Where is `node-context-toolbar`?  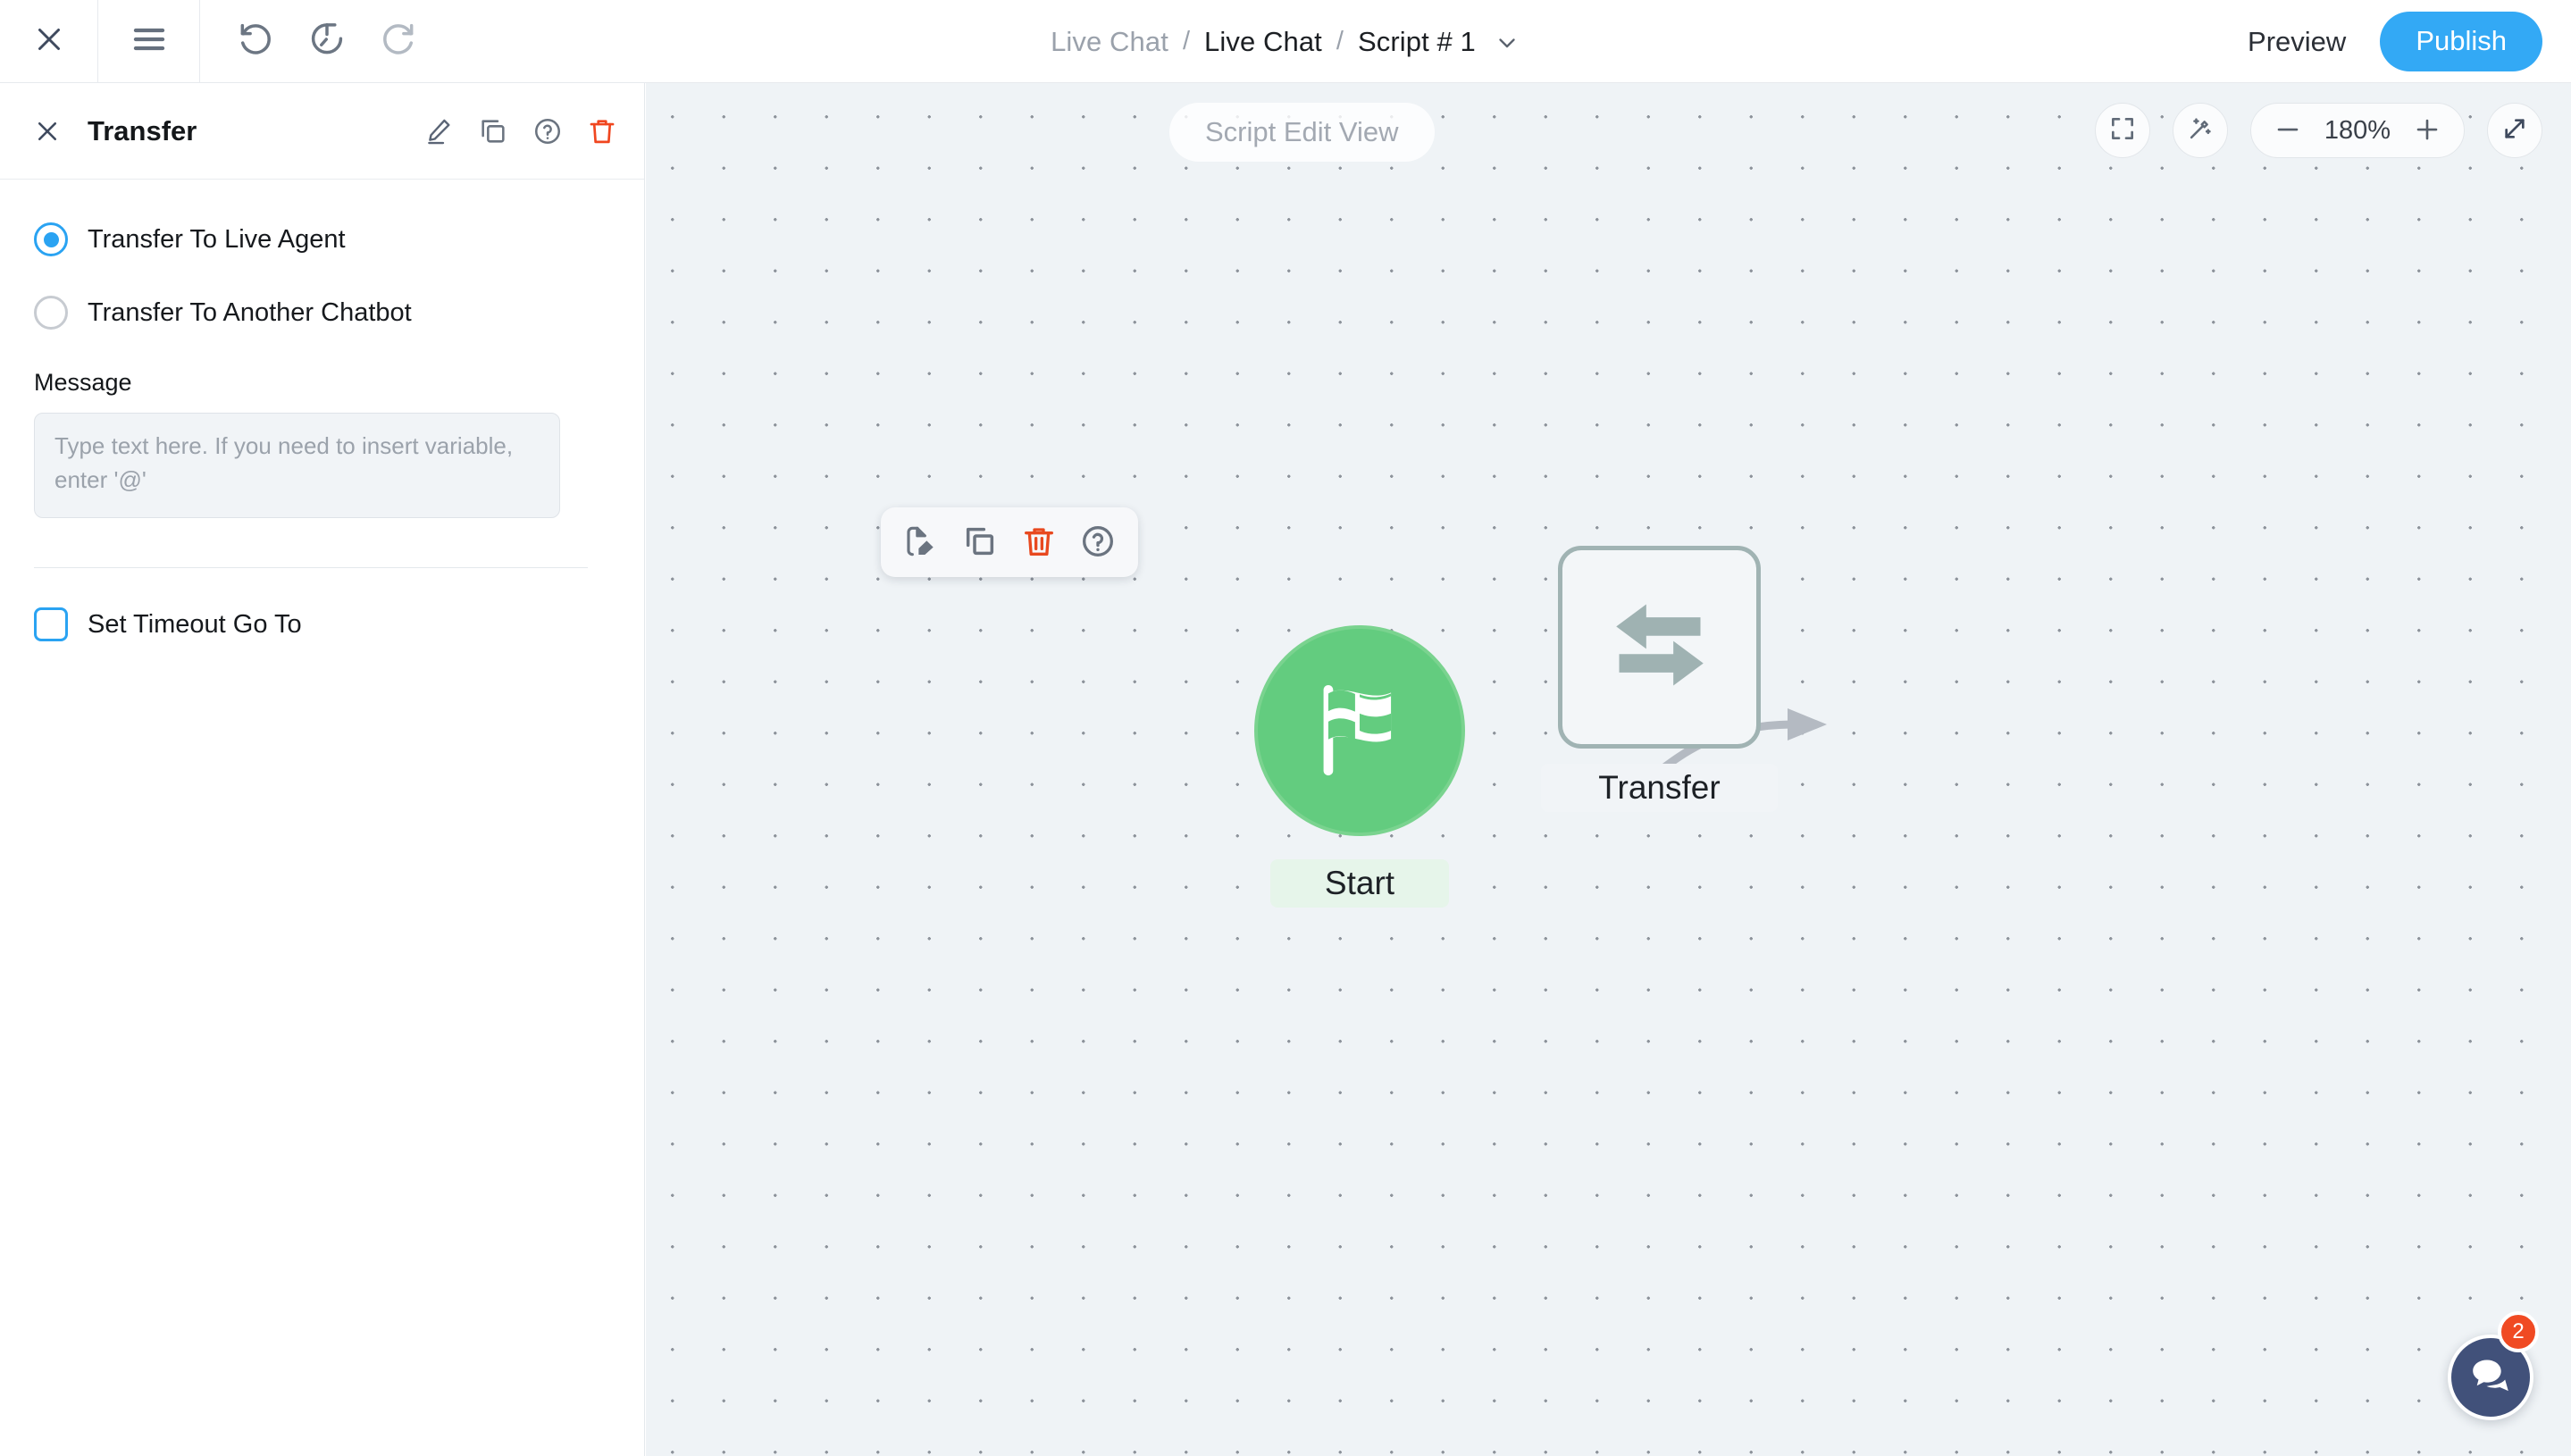
node-context-toolbar is located at coordinates (1009, 542).